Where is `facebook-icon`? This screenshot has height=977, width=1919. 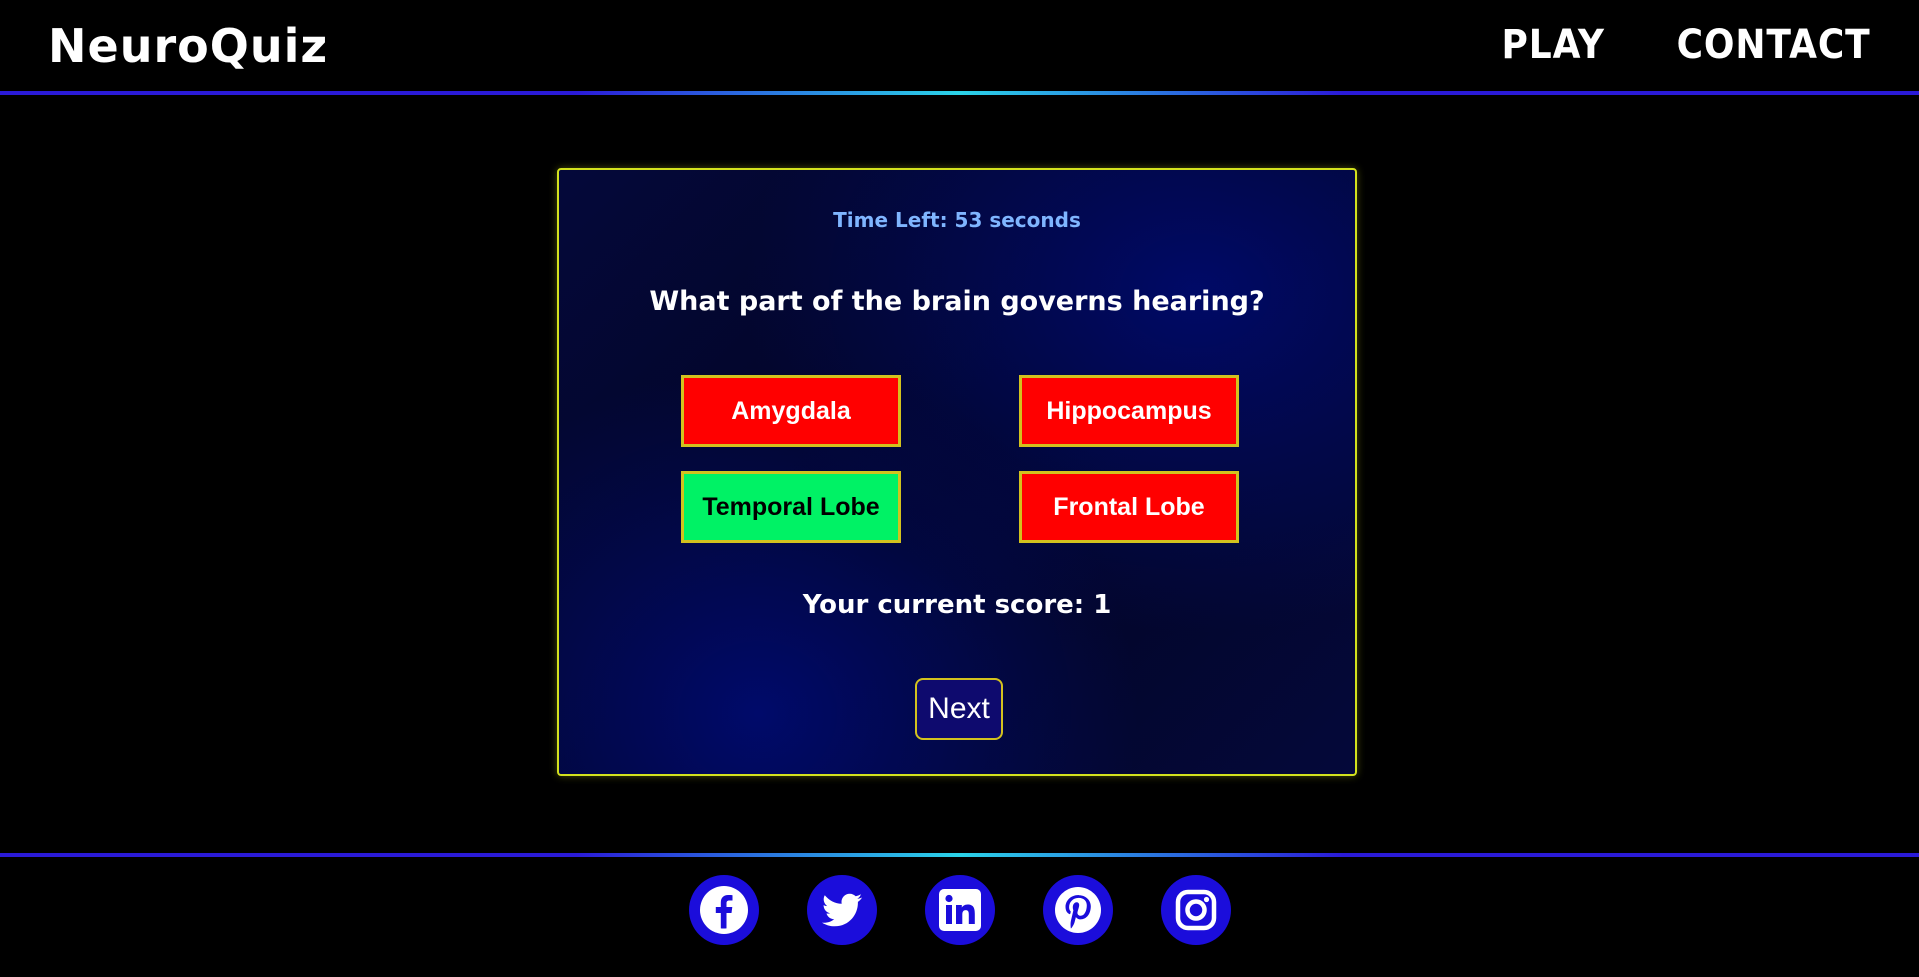
facebook-icon is located at coordinates (723, 910).